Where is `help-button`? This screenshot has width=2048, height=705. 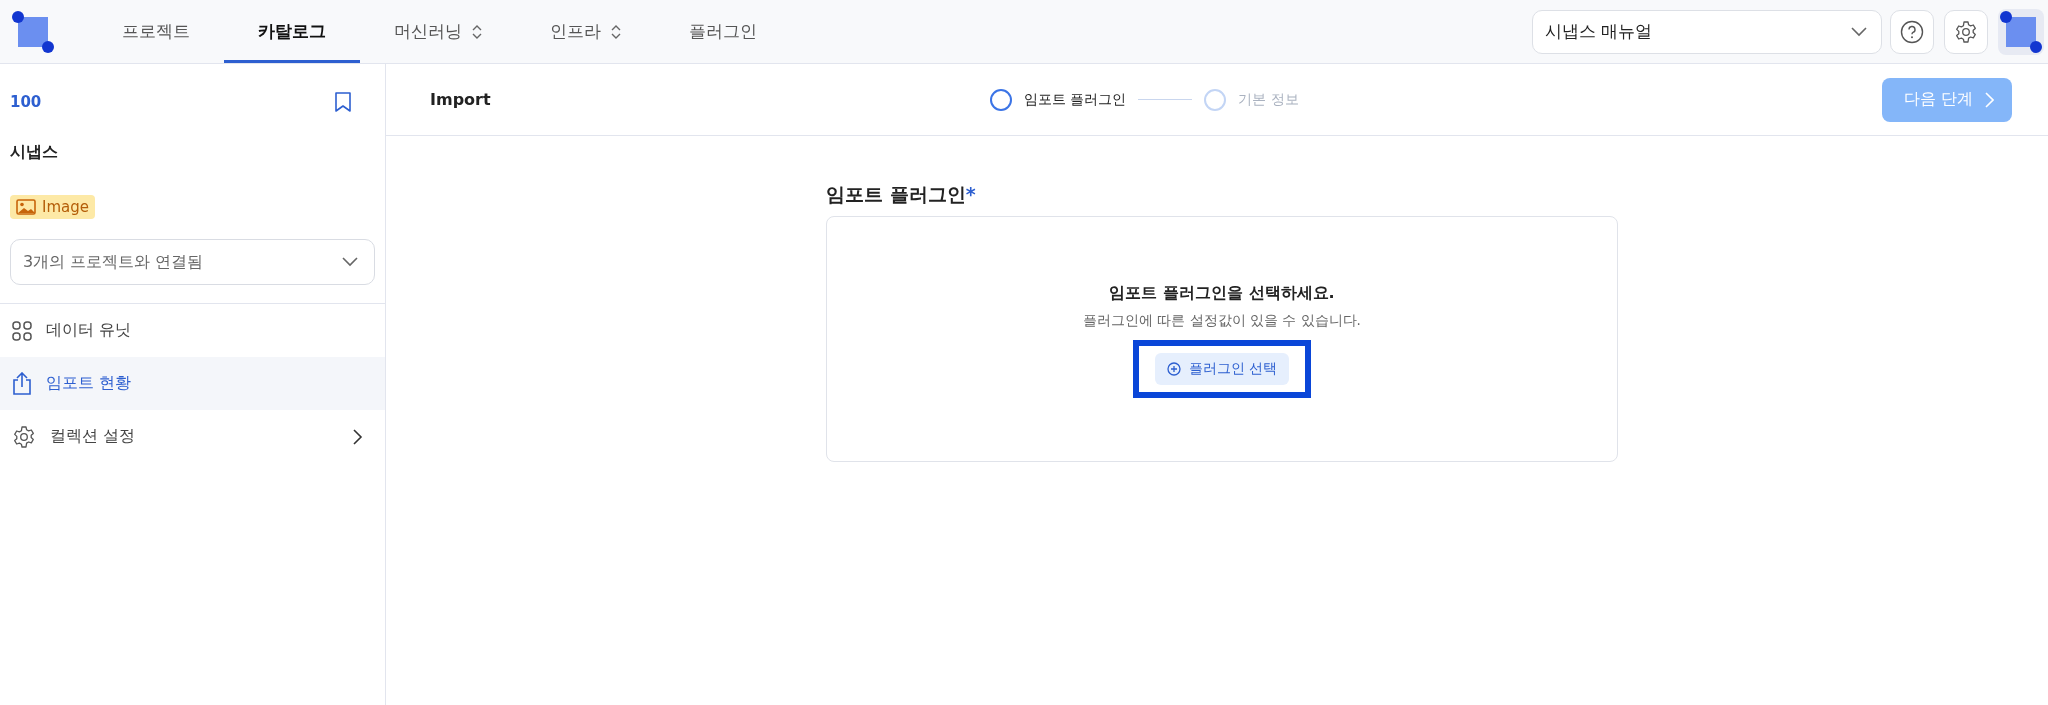
help-button is located at coordinates (1912, 31).